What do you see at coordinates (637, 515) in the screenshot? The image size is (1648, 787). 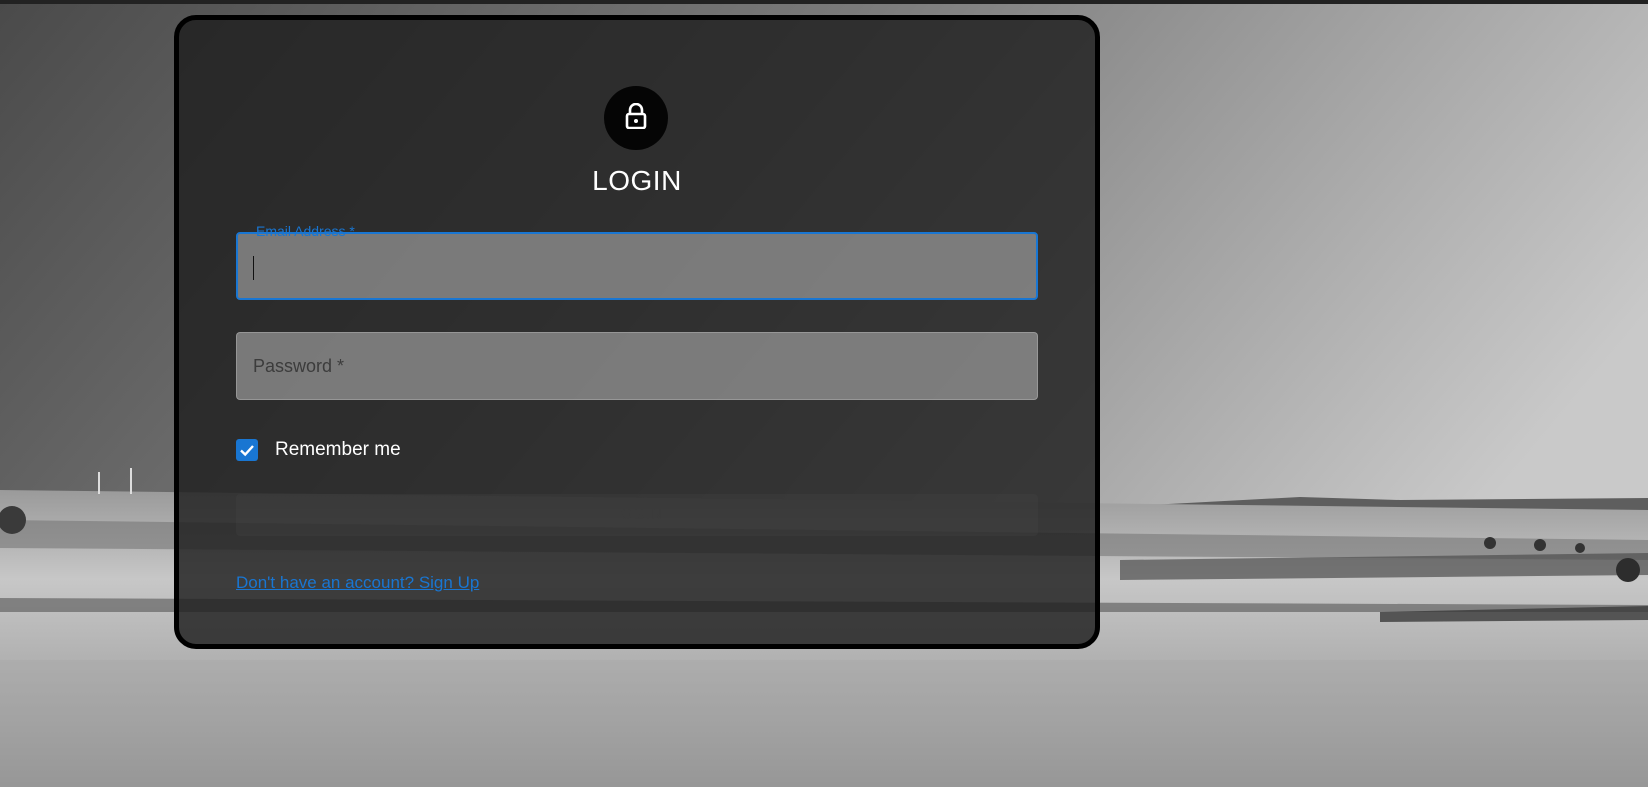 I see `login-button: LOGIN` at bounding box center [637, 515].